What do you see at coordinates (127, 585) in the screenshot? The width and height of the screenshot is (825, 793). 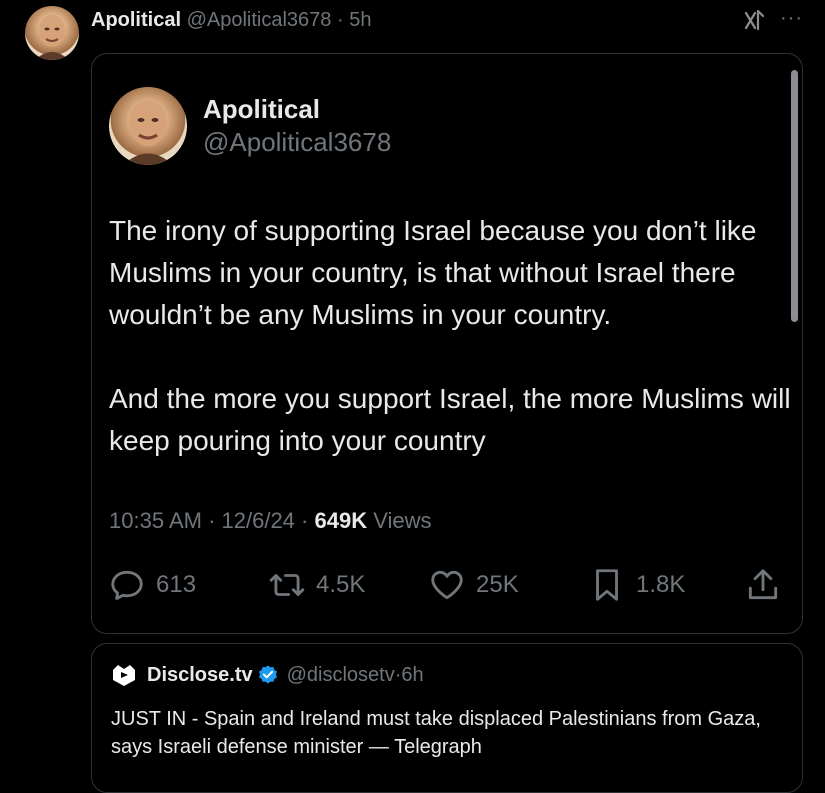 I see `reply-icon` at bounding box center [127, 585].